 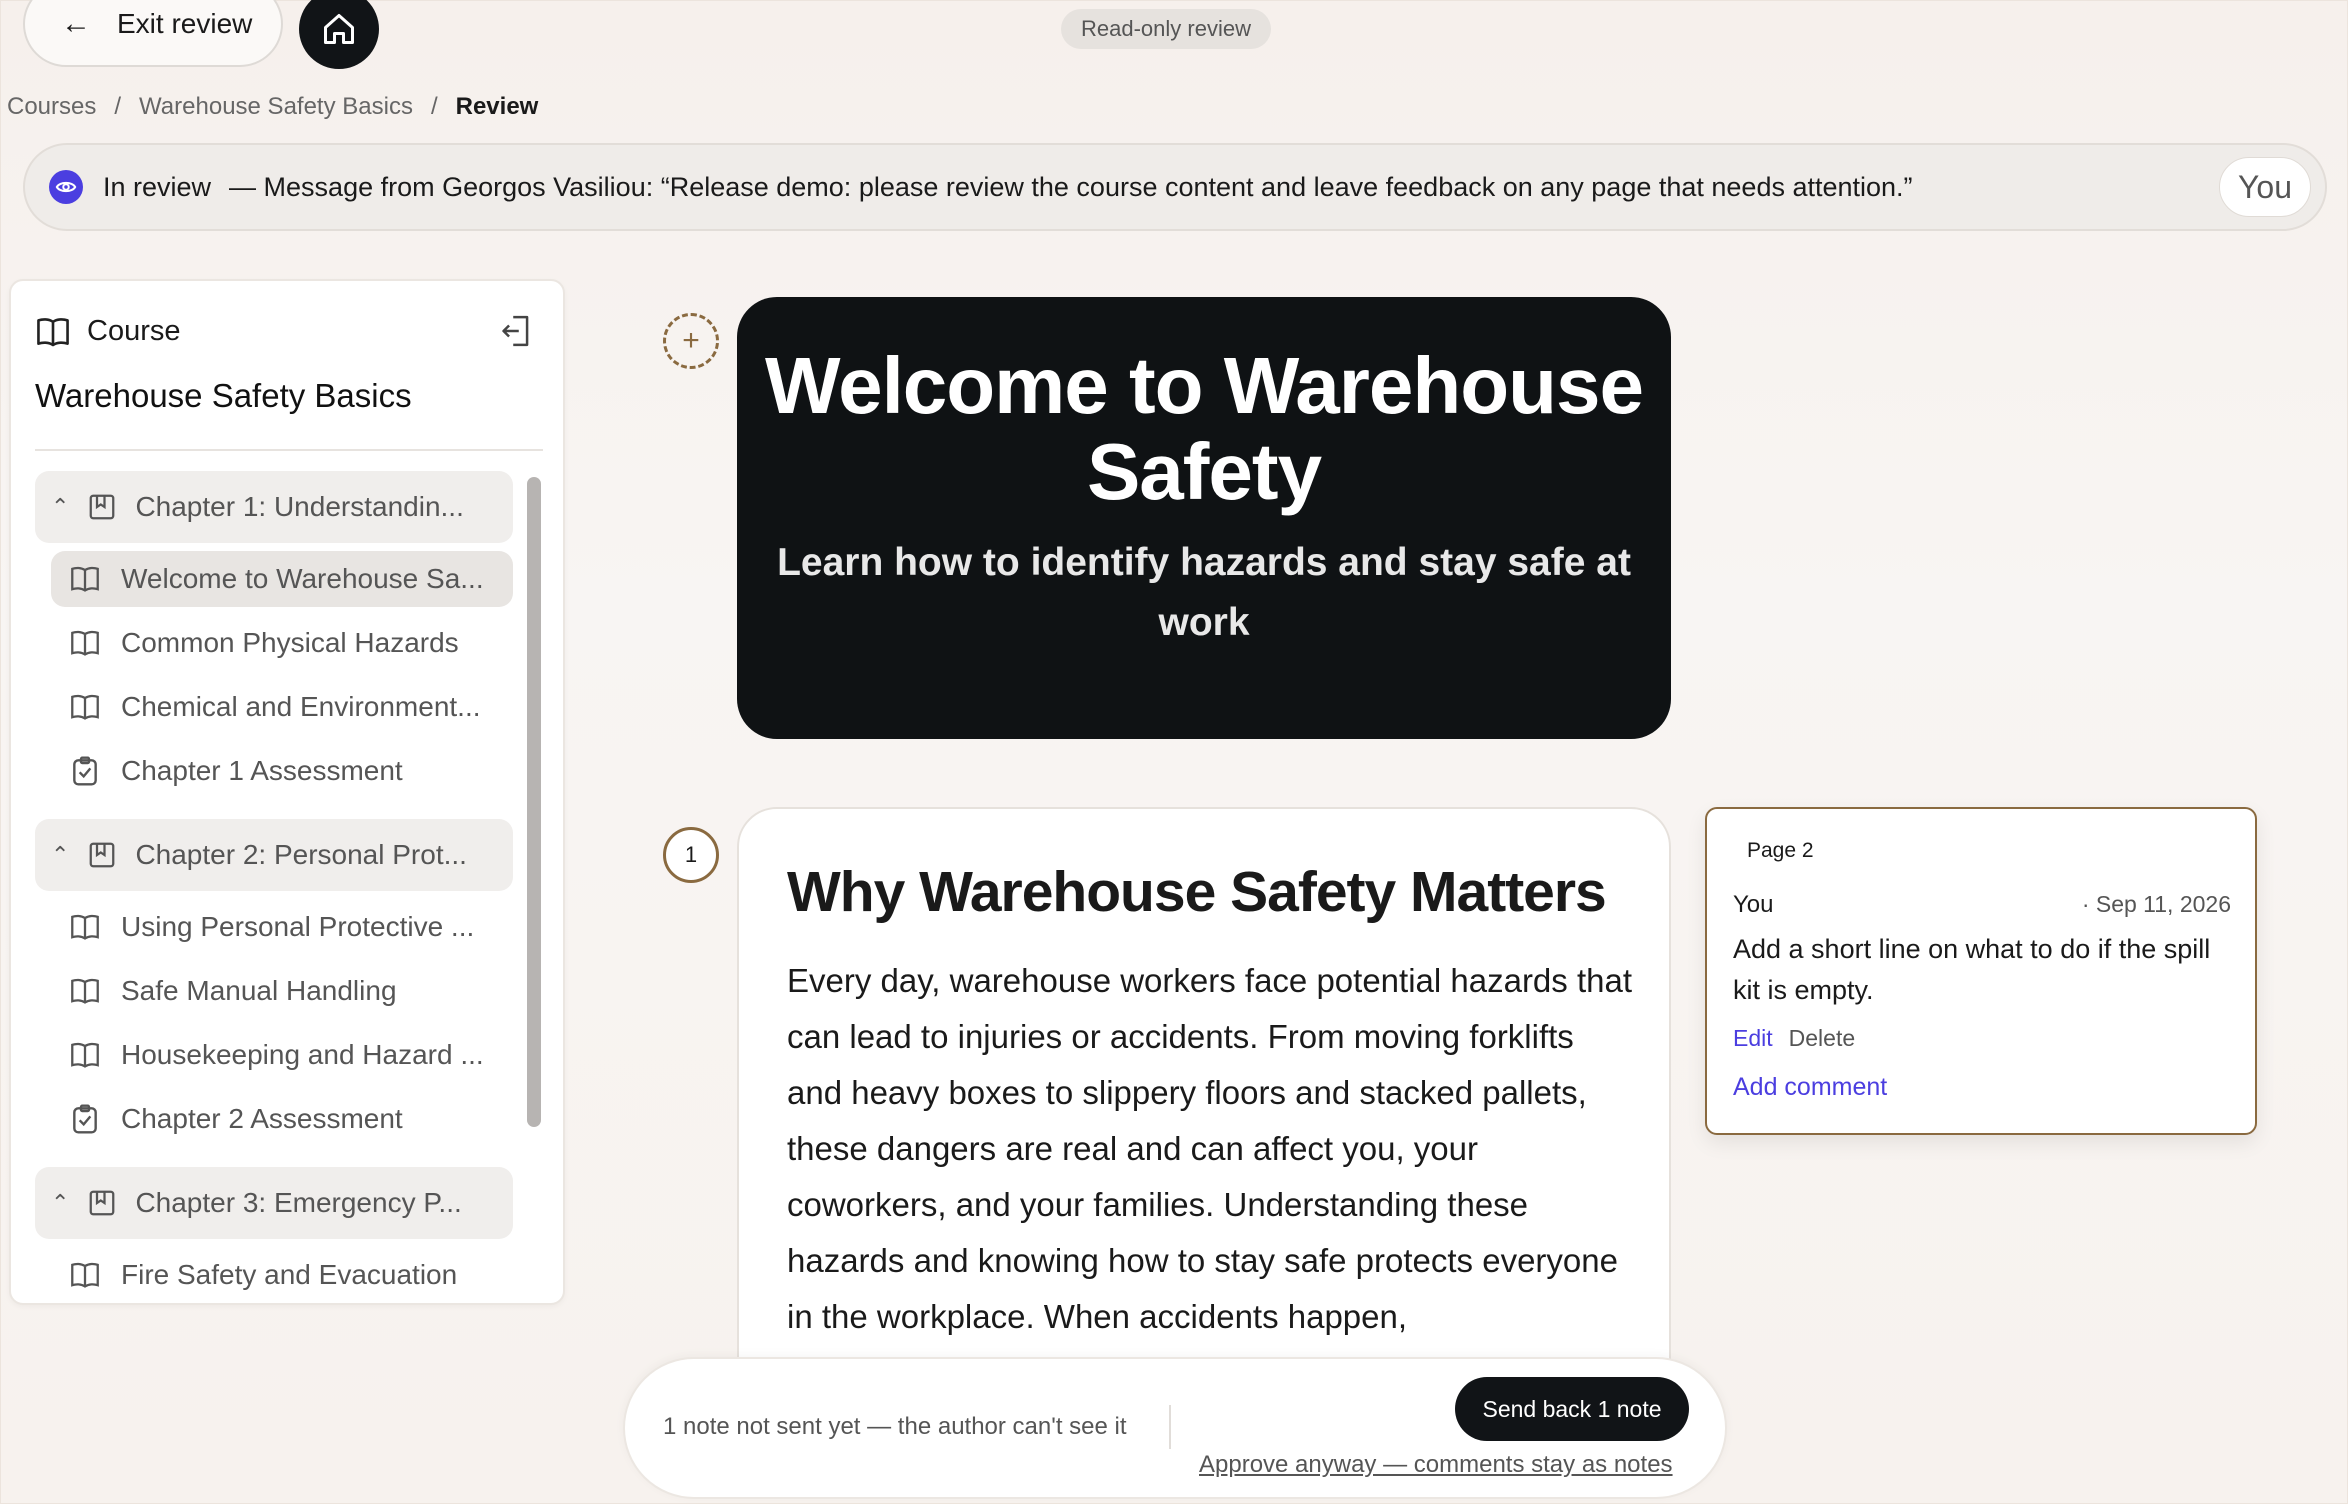 I want to click on page-title: Why Warehouse Safety Matters, so click(x=1197, y=892).